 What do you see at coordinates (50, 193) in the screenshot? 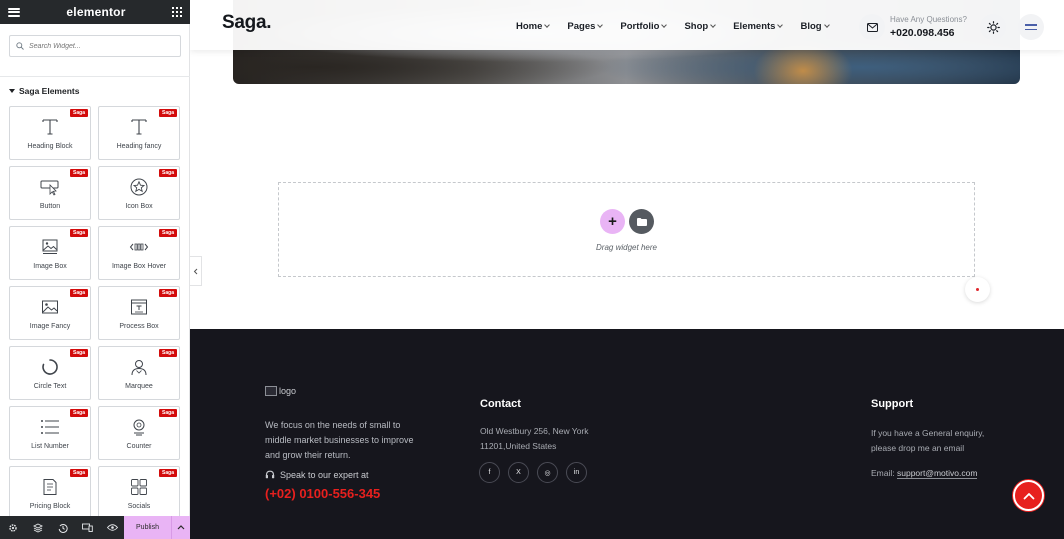
I see `widget-button: Saga Button` at bounding box center [50, 193].